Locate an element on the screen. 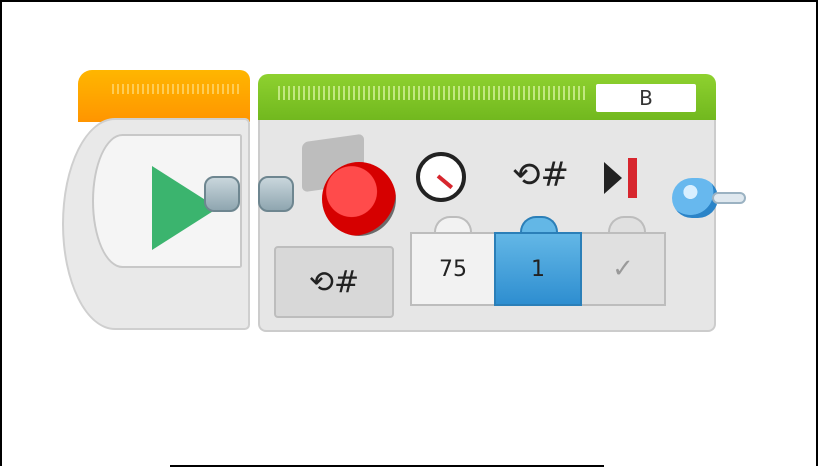  brake-triangle is located at coordinates (613, 178).